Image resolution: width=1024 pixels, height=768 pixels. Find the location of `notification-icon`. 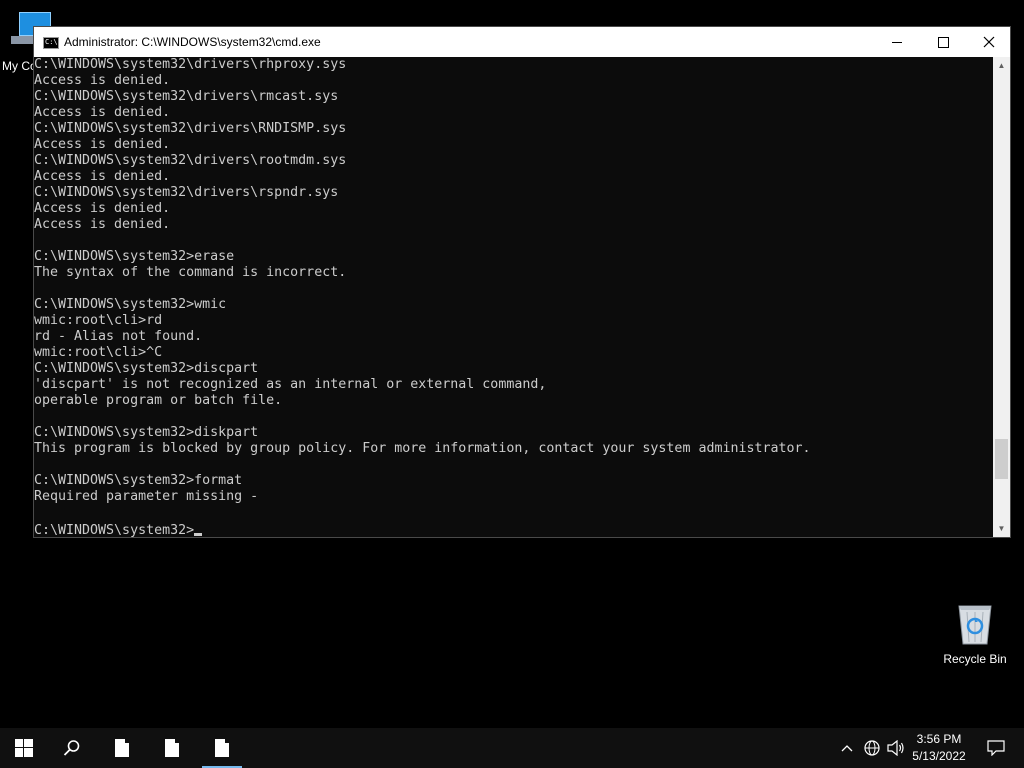

notification-icon is located at coordinates (996, 748).